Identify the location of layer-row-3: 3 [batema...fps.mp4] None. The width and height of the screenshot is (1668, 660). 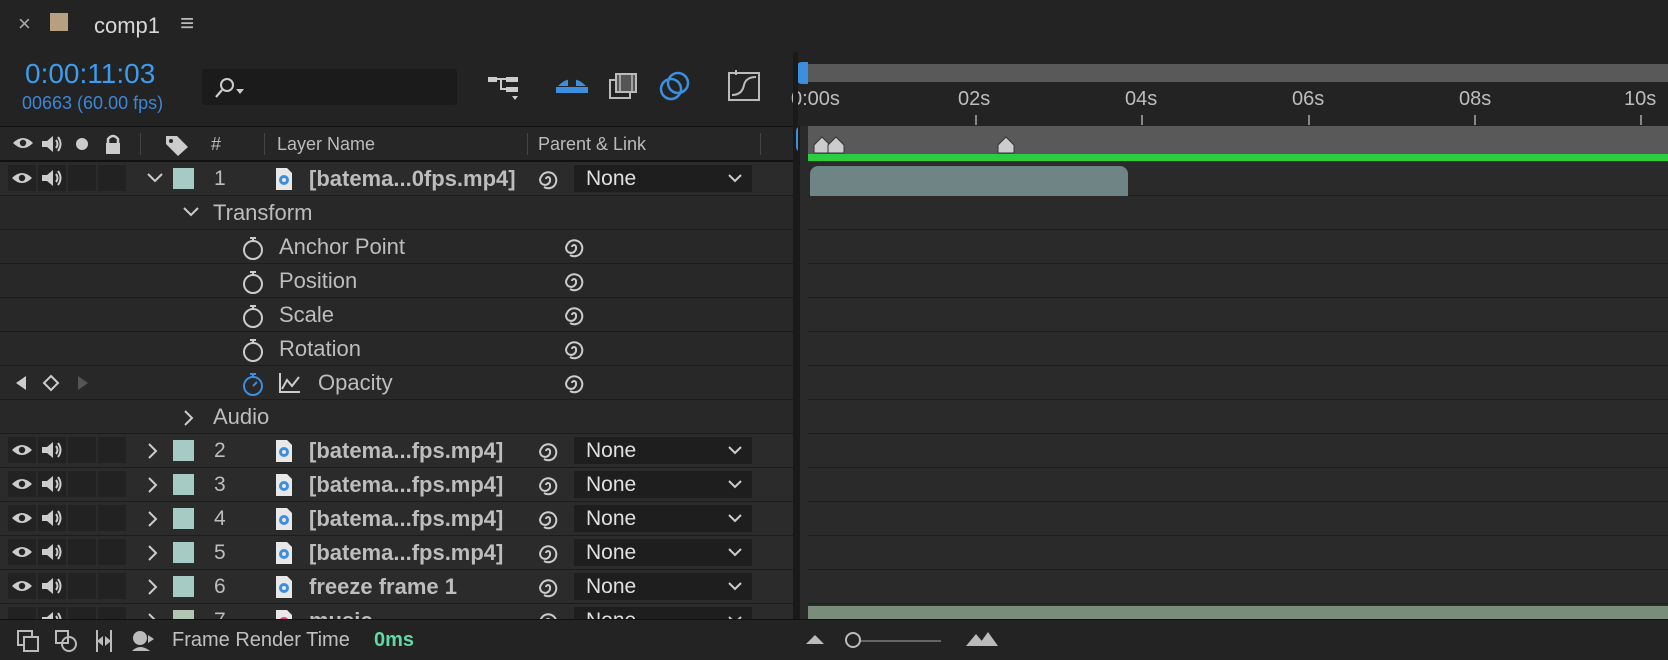
(396, 485).